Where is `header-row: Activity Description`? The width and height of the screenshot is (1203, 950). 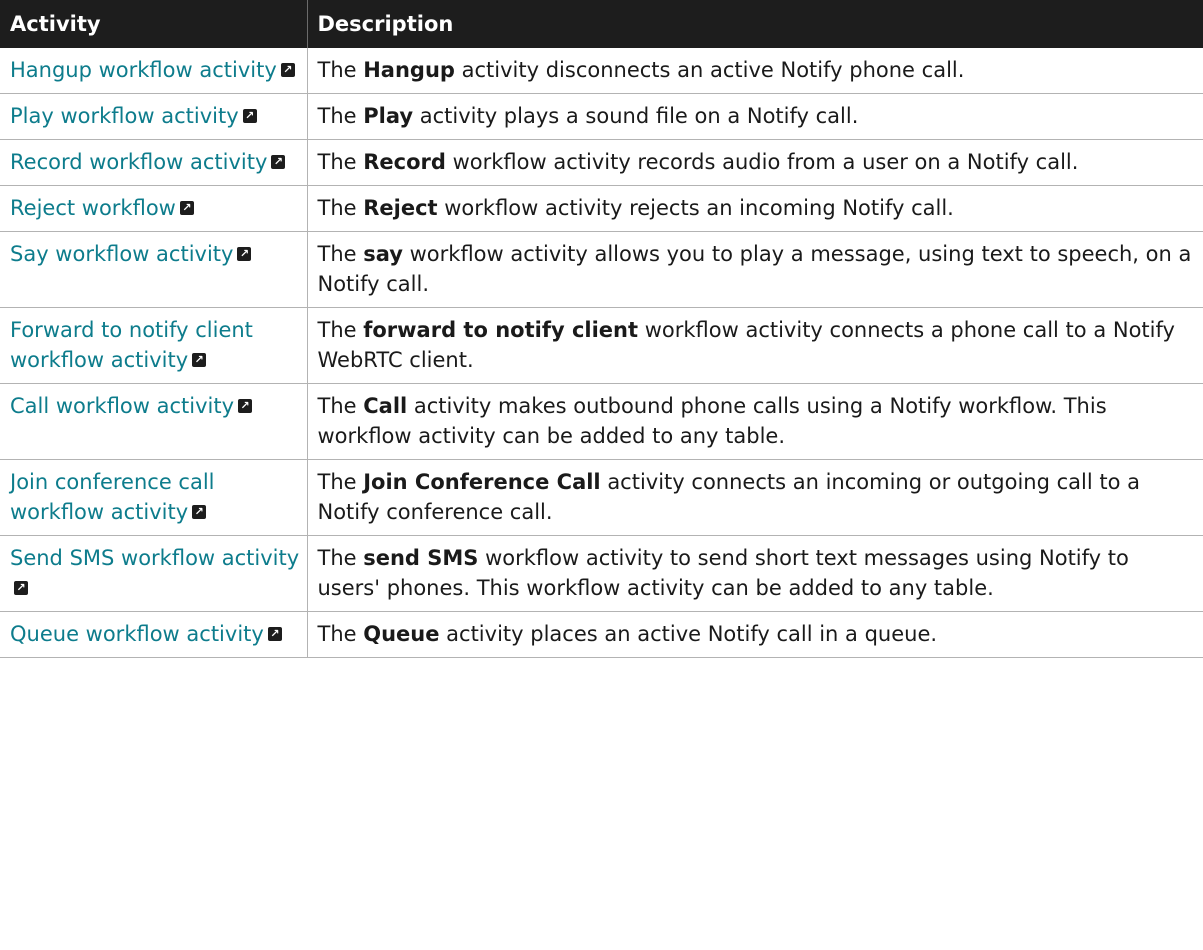
header-row: Activity Description is located at coordinates (601, 24).